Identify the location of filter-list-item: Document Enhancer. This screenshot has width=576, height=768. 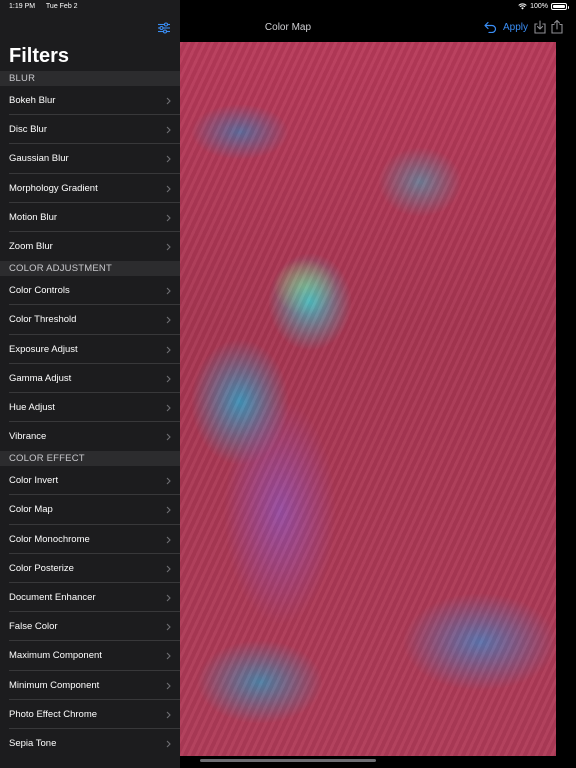
(90, 598).